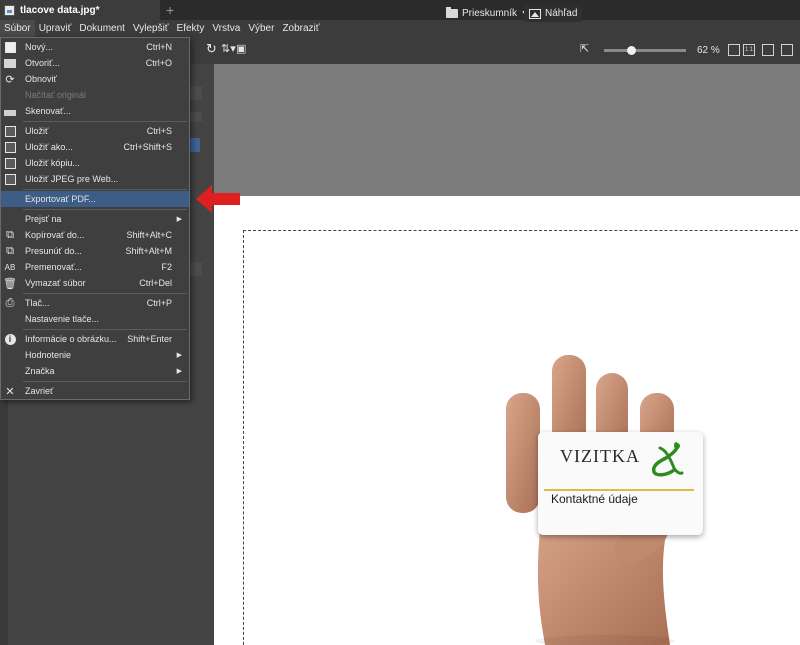  Describe the element at coordinates (594, 499) in the screenshot. I see `card-contact: Kontaktné údaje` at that location.